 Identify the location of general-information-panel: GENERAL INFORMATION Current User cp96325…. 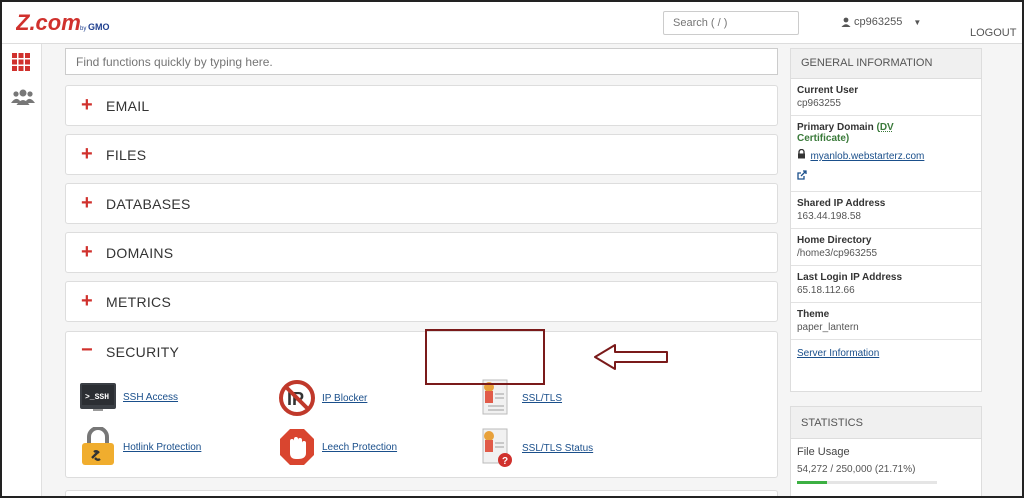
(886, 220).